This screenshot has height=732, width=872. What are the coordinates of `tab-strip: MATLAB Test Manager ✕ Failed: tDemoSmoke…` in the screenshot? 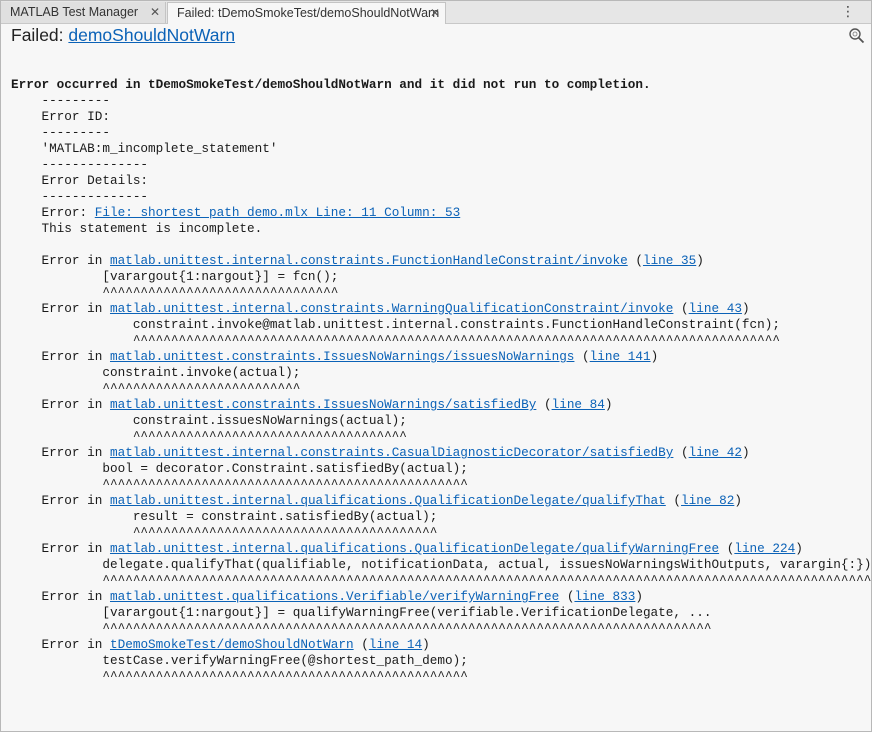 It's located at (436, 12).